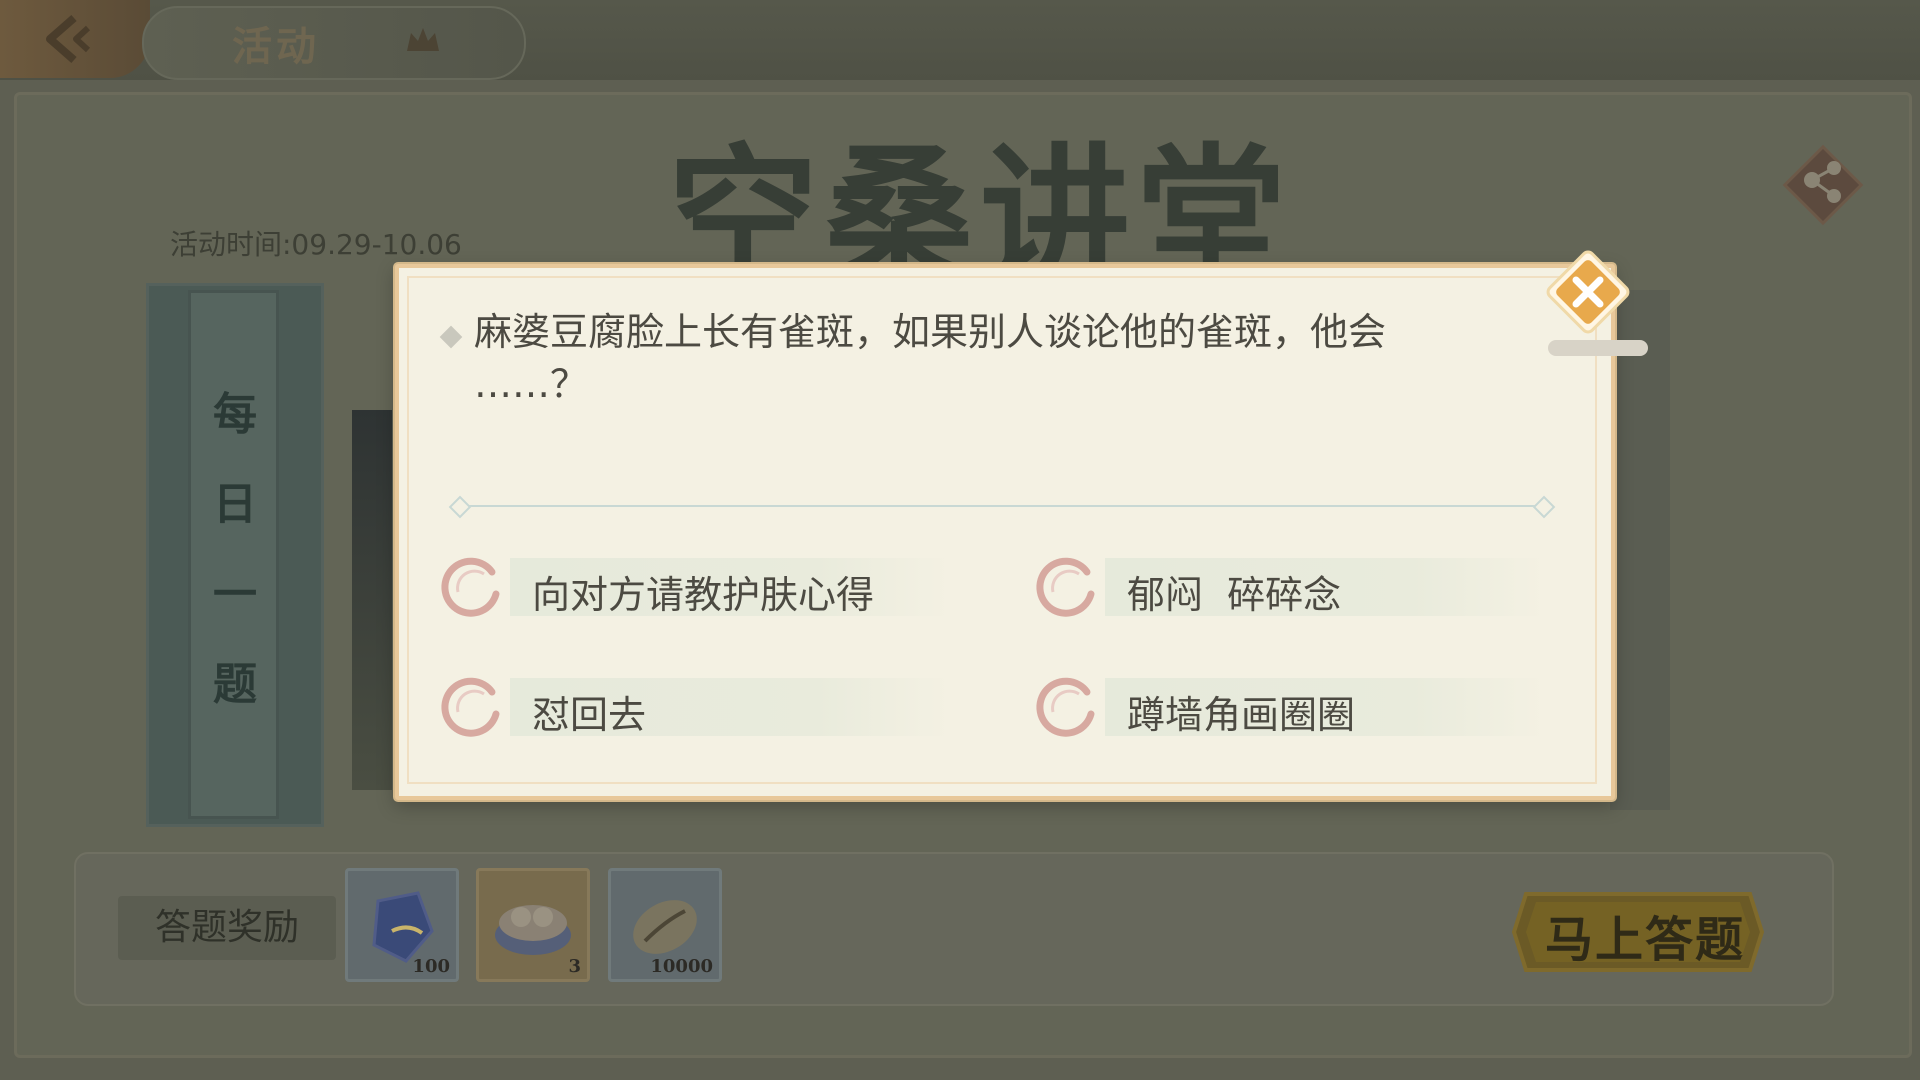 This screenshot has width=1920, height=1080. I want to click on screen-panel-decoration, so click(1640, 550).